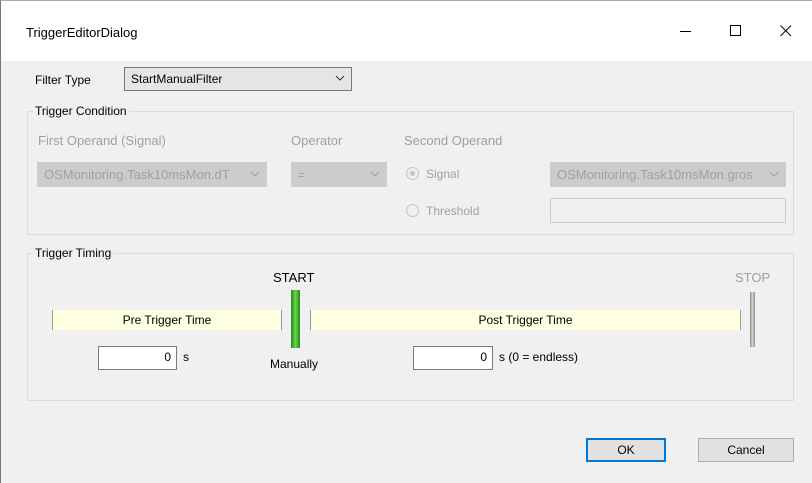 The width and height of the screenshot is (812, 483). What do you see at coordinates (167, 320) in the screenshot?
I see `pre-trigger-time-bar: Pre Trigger Time` at bounding box center [167, 320].